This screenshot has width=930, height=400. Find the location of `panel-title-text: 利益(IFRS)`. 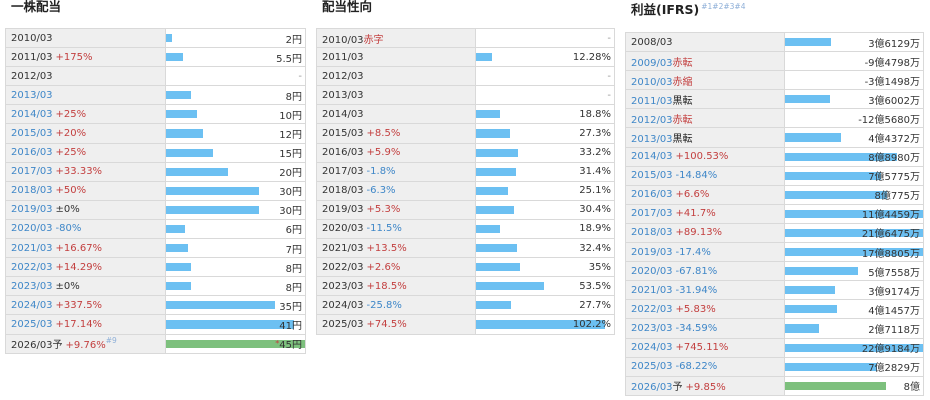

panel-title-text: 利益(IFRS) is located at coordinates (665, 10).